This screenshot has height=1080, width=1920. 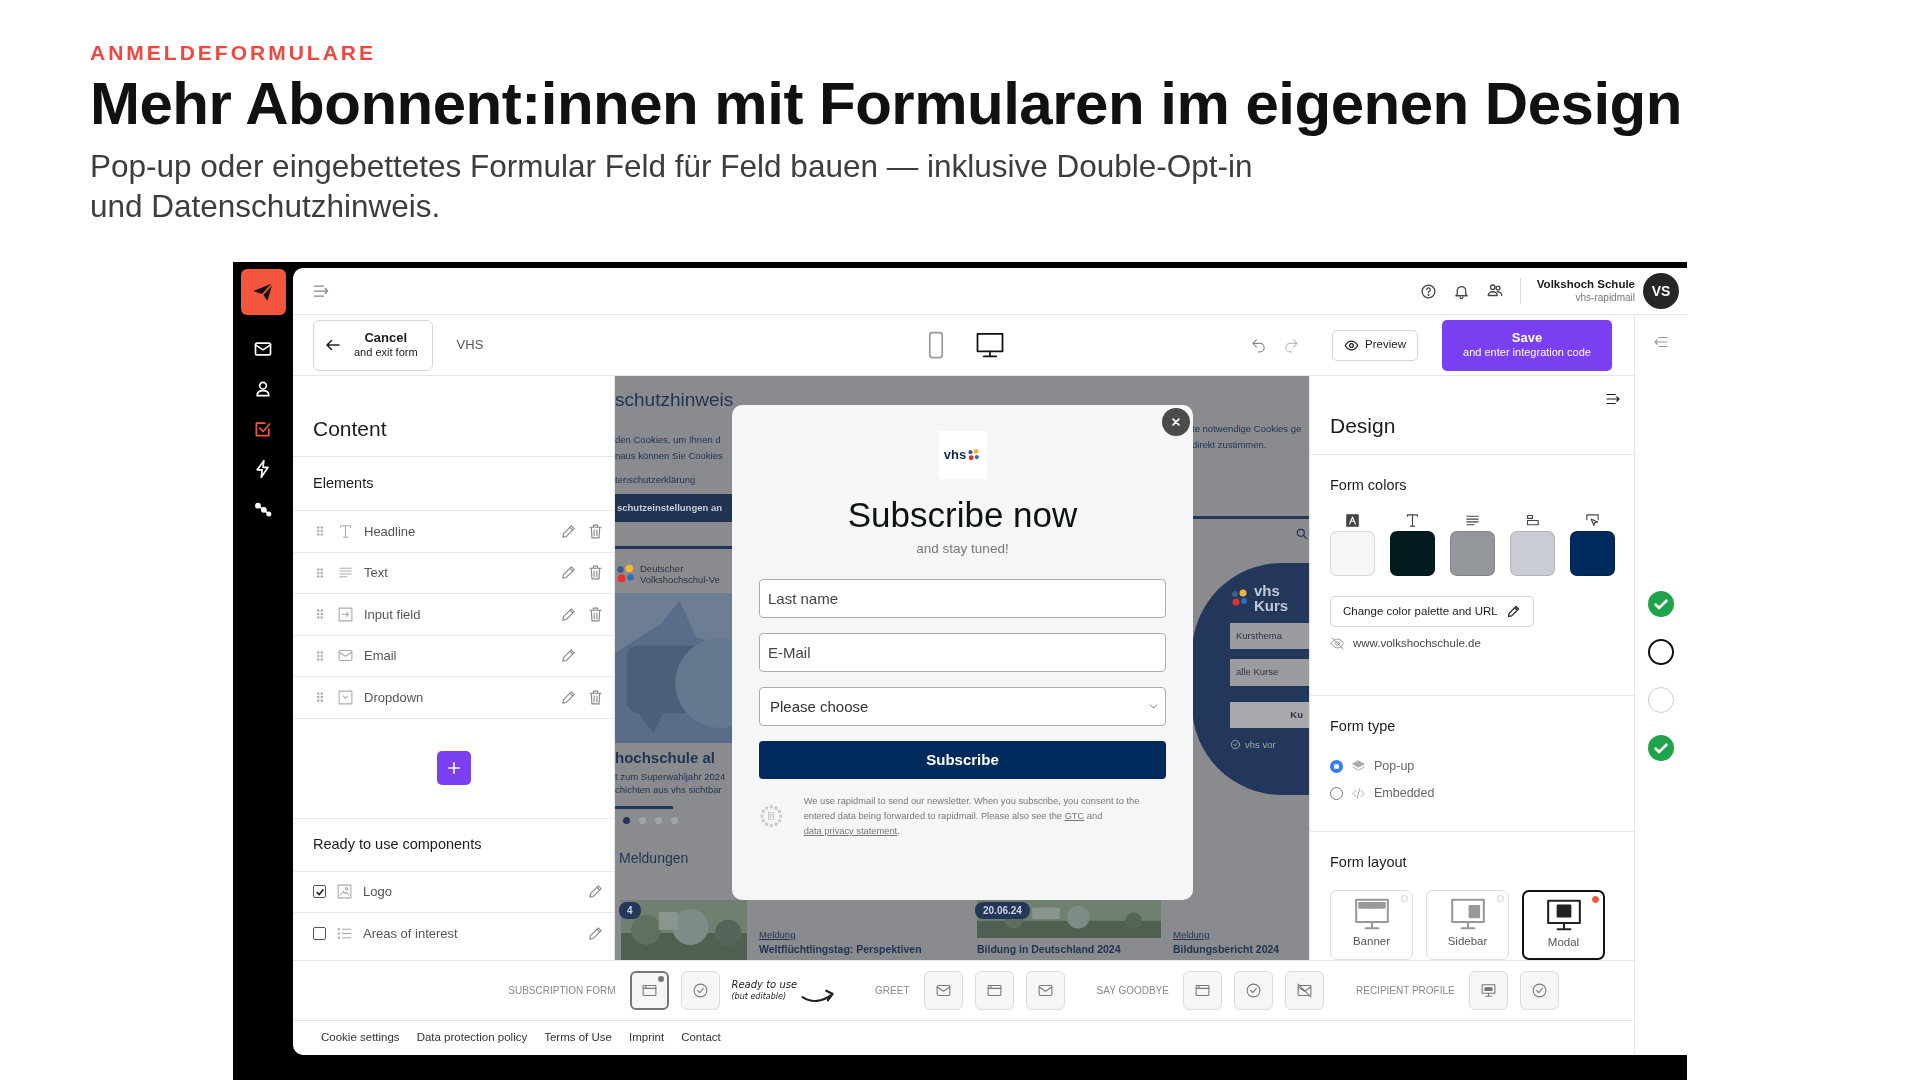 What do you see at coordinates (345, 614) in the screenshot?
I see `input-icon` at bounding box center [345, 614].